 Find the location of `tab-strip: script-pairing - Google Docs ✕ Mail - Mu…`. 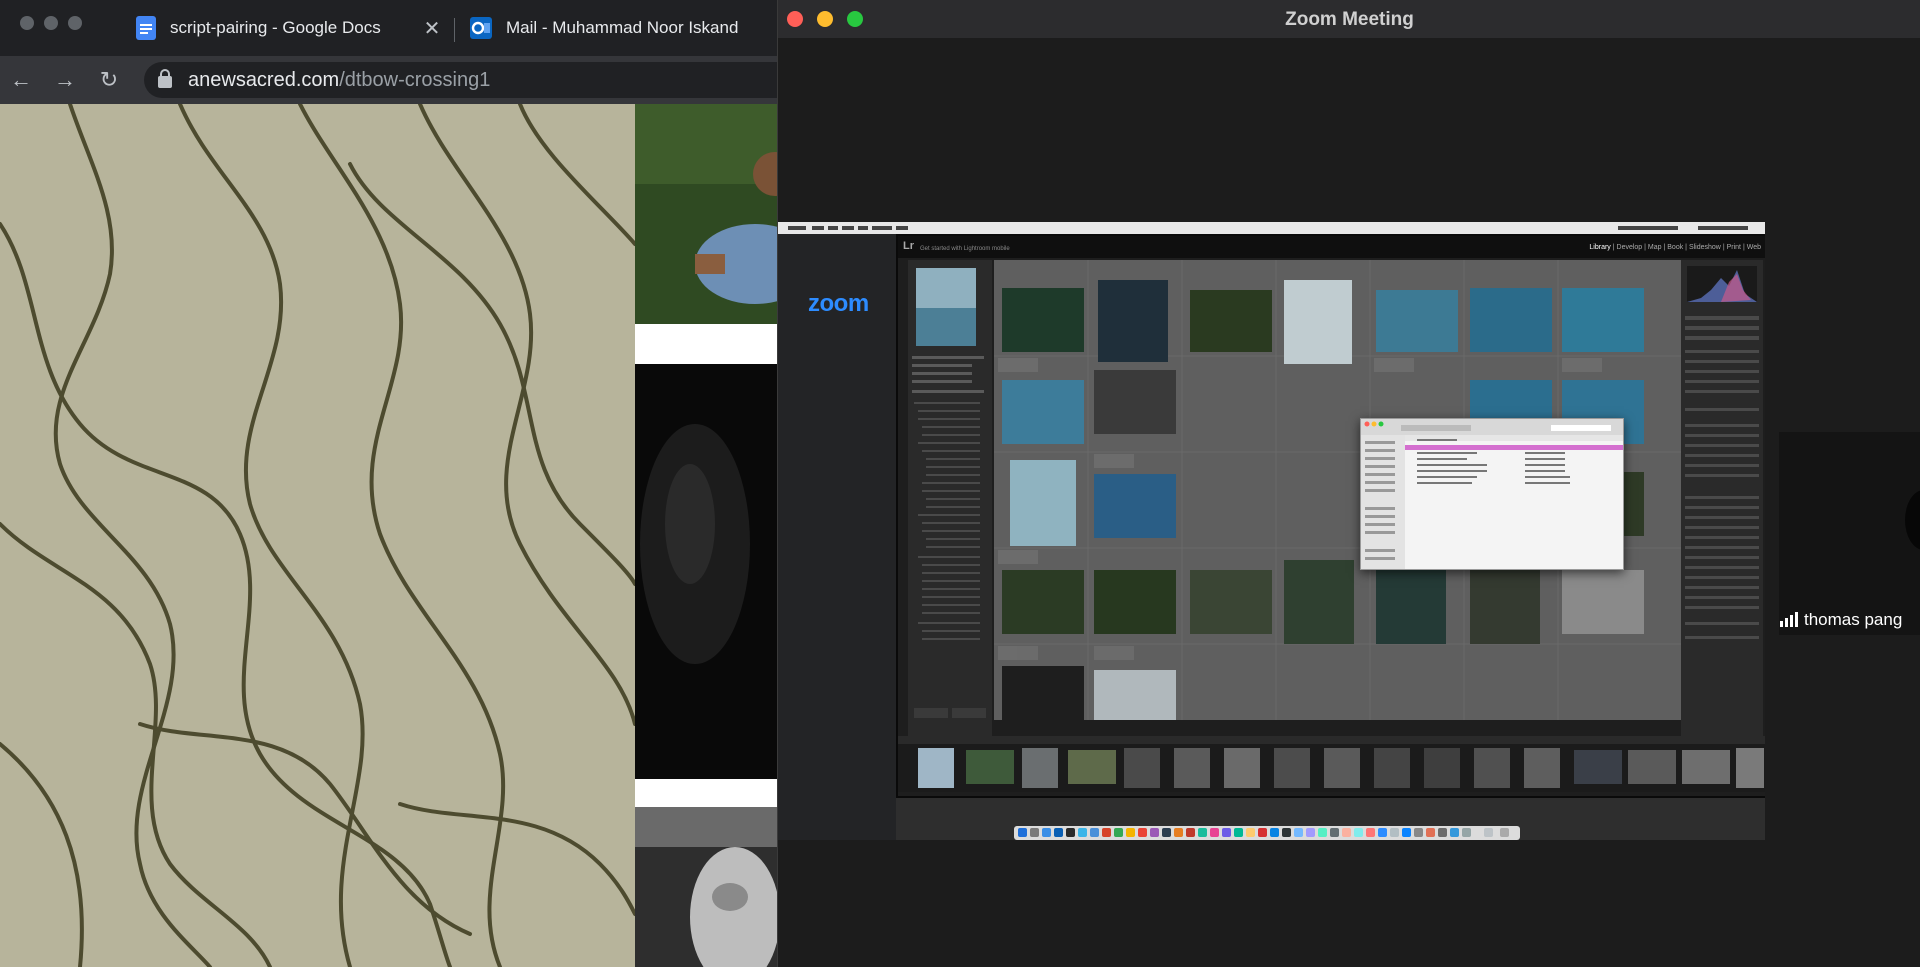

tab-strip: script-pairing - Google Docs ✕ Mail - Mu… is located at coordinates (388, 28).